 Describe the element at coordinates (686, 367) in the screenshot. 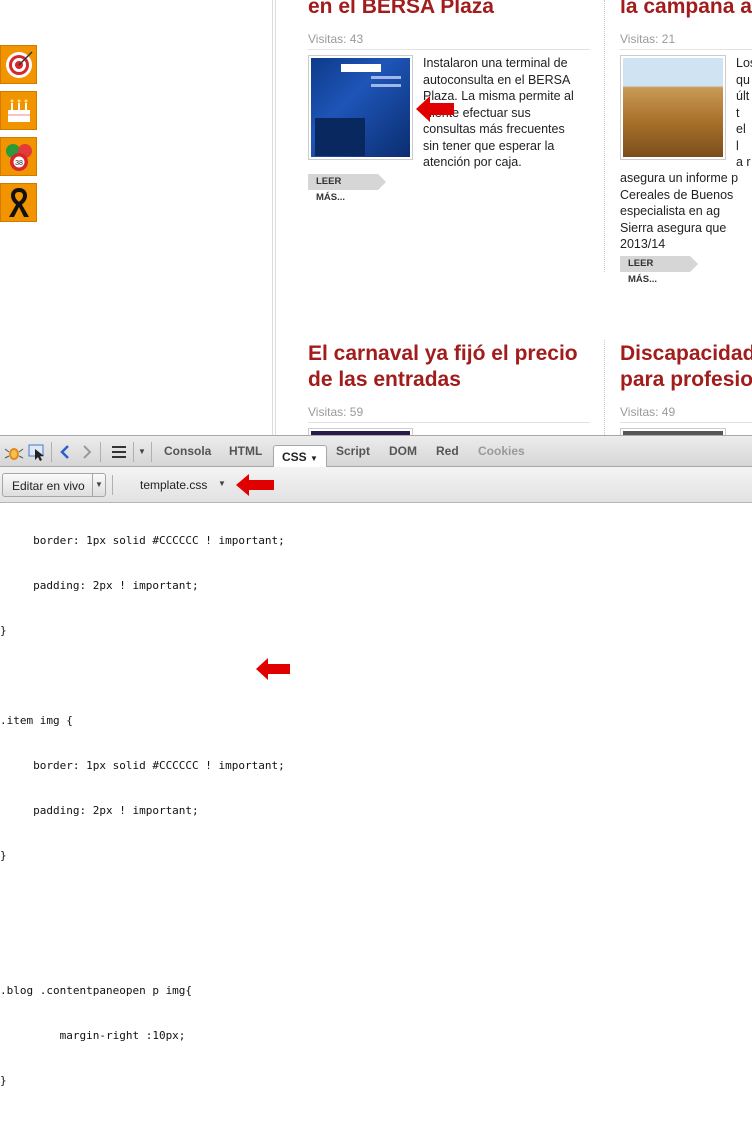

I see `article-title: Discapacidad para profesio` at that location.